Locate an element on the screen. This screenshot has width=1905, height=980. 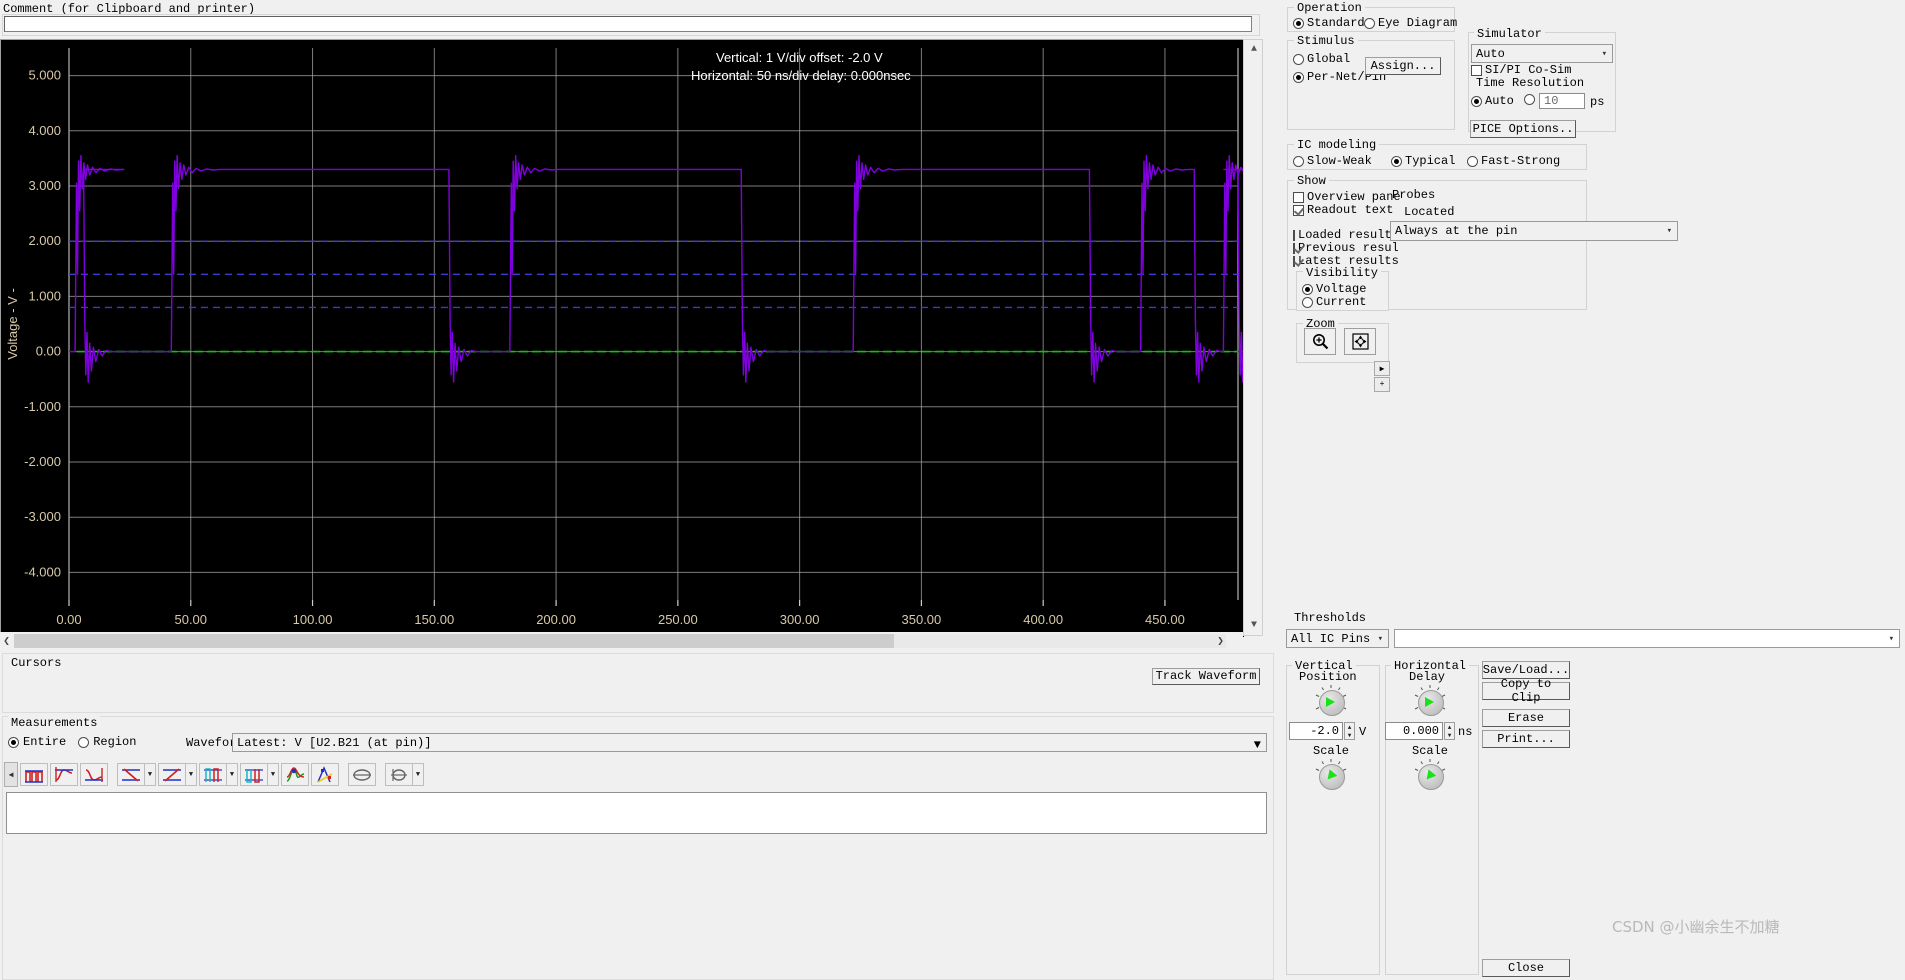
measurement-output is located at coordinates (636, 813).